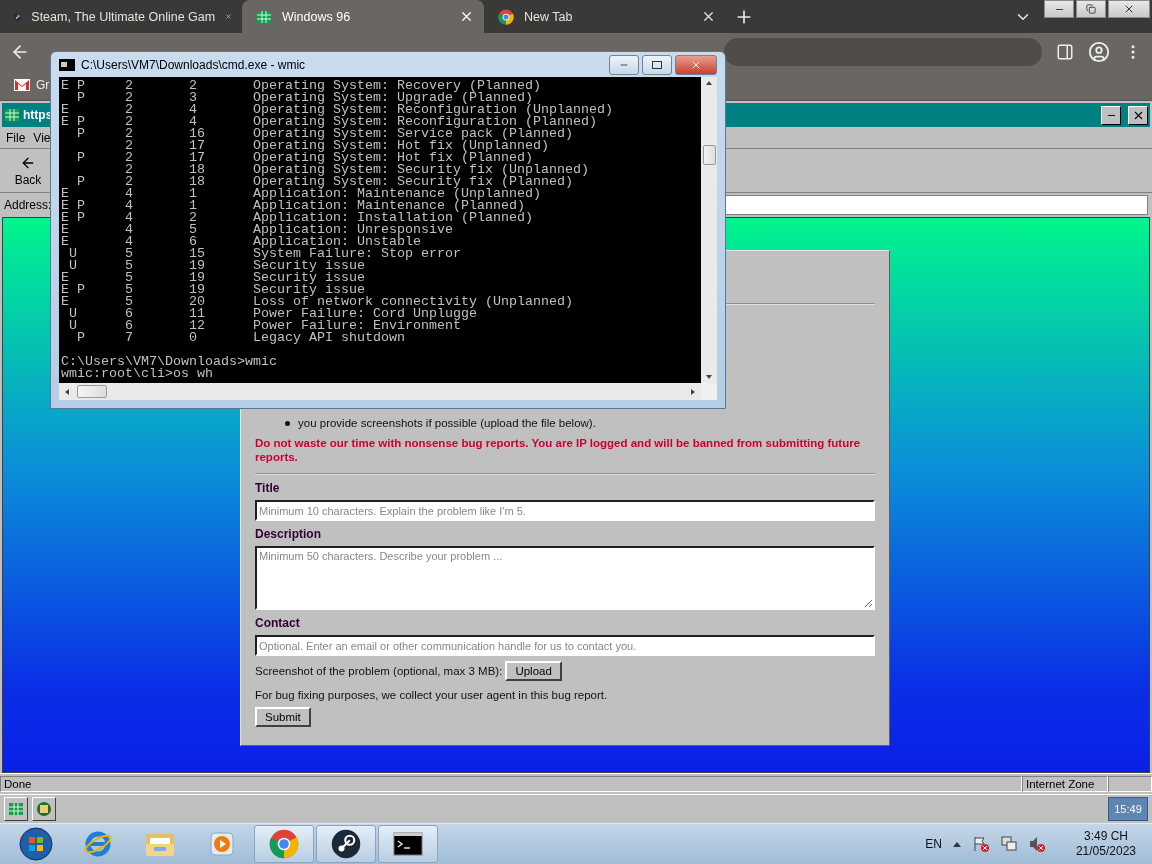 This screenshot has width=1152, height=864. I want to click on field-label: Contact, so click(278, 623).